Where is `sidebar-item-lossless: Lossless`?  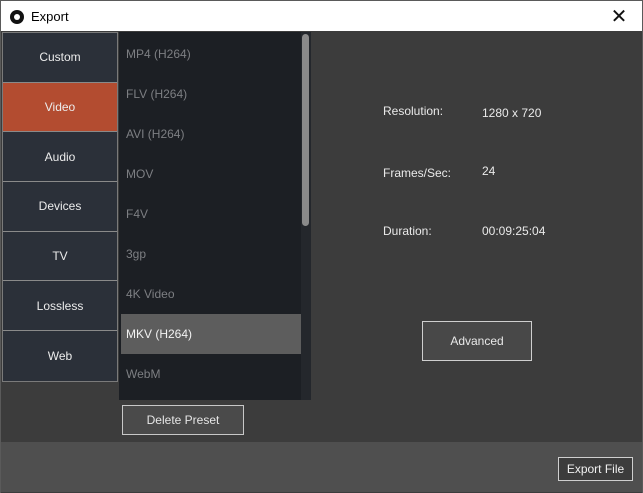 sidebar-item-lossless: Lossless is located at coordinates (60, 306).